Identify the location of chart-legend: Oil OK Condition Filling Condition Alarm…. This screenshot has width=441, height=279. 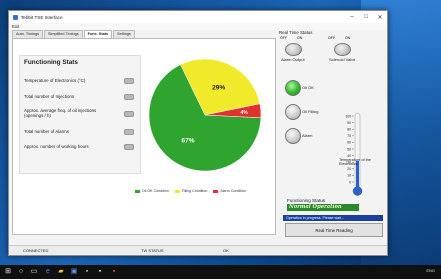
(190, 191).